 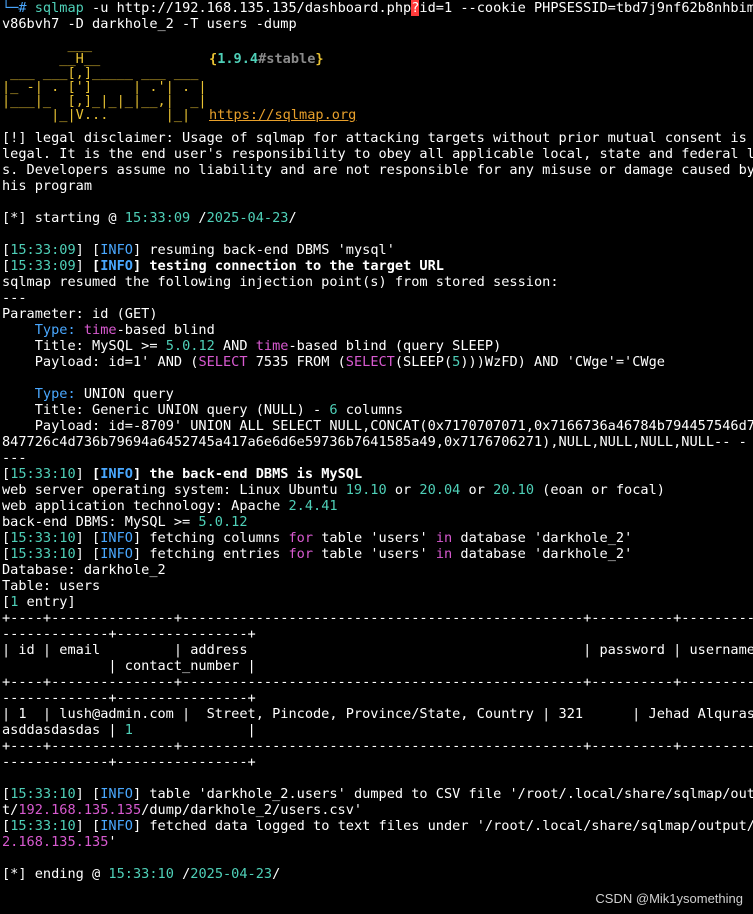 What do you see at coordinates (141, 874) in the screenshot?
I see `ending-line: [*] ending @ 15:33:10 /2025-04-23/` at bounding box center [141, 874].